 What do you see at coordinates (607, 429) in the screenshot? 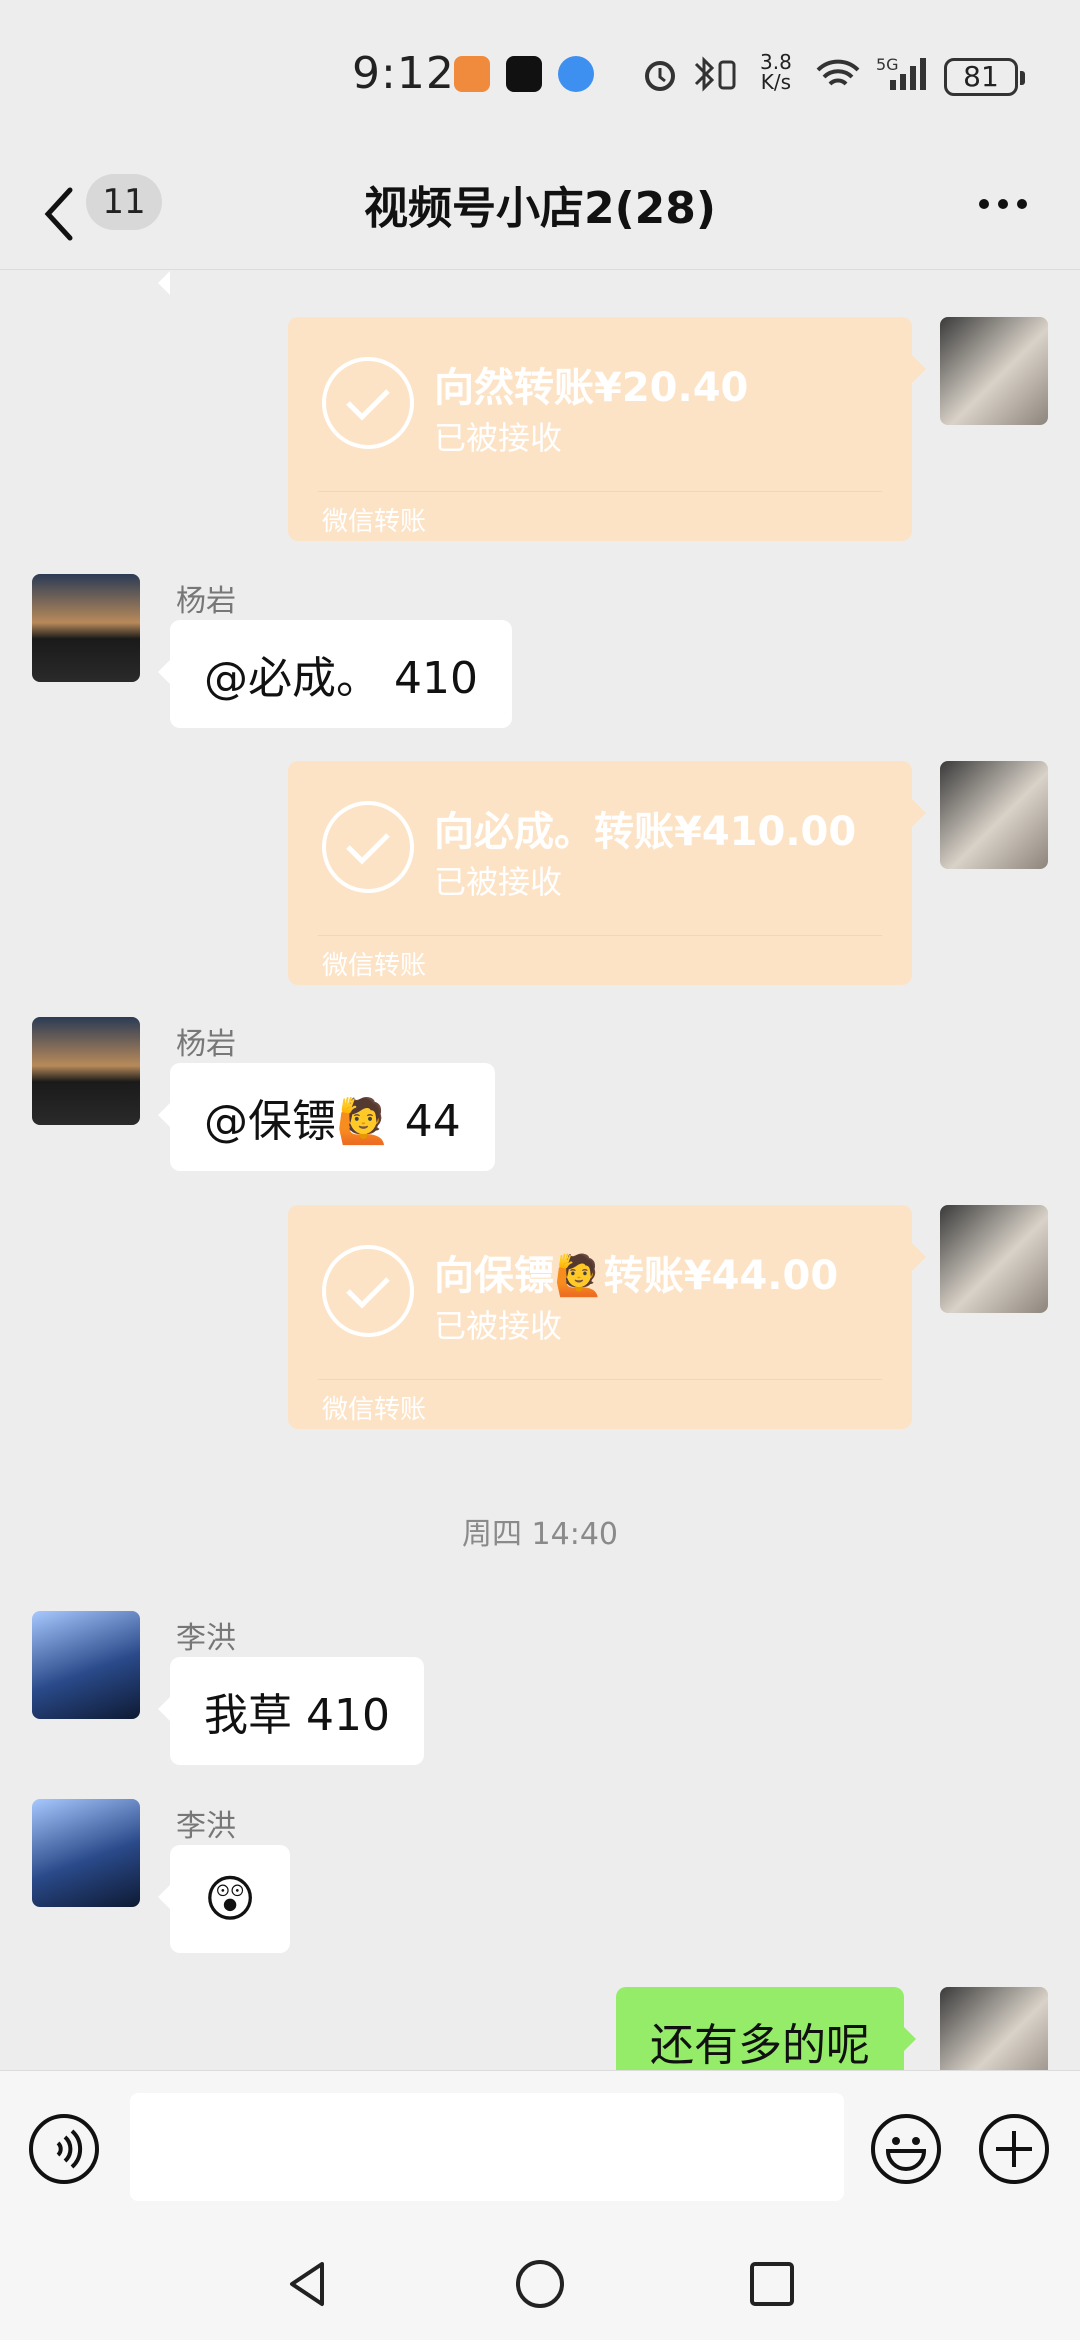
I see `transfer-card: 向然转账¥20.40 已被接收 微信转账` at bounding box center [607, 429].